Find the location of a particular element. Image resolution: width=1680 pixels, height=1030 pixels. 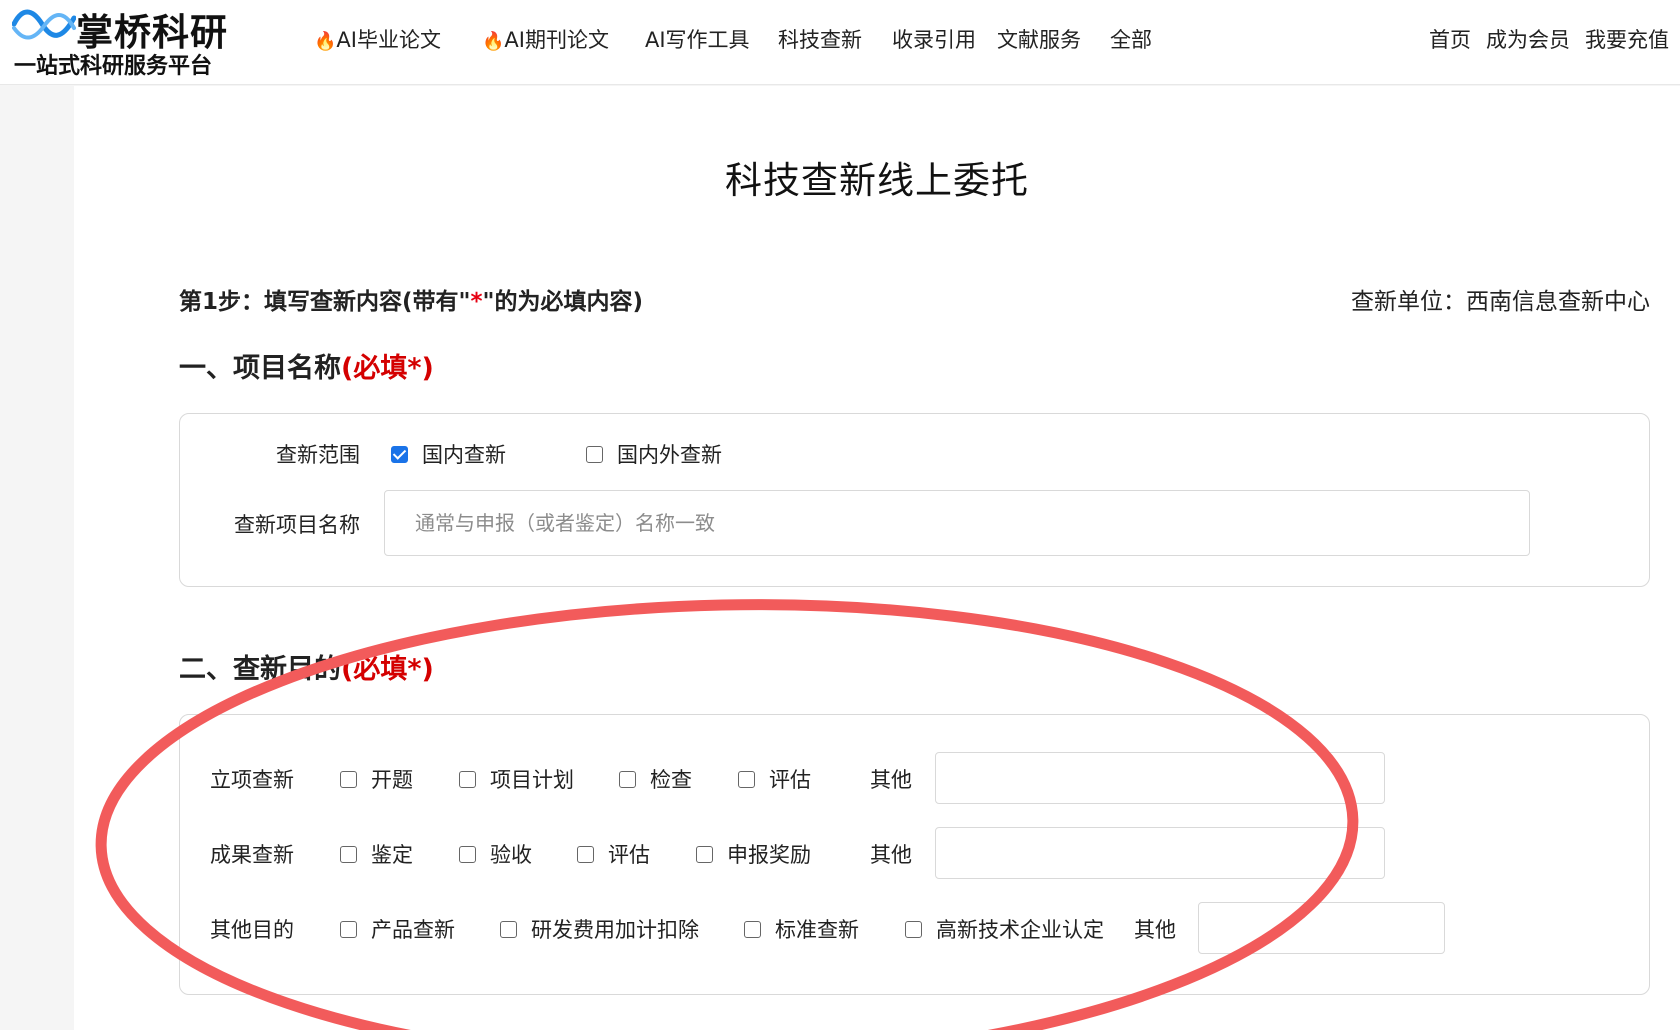

purpose-row-label: 成果查新 is located at coordinates (252, 855).